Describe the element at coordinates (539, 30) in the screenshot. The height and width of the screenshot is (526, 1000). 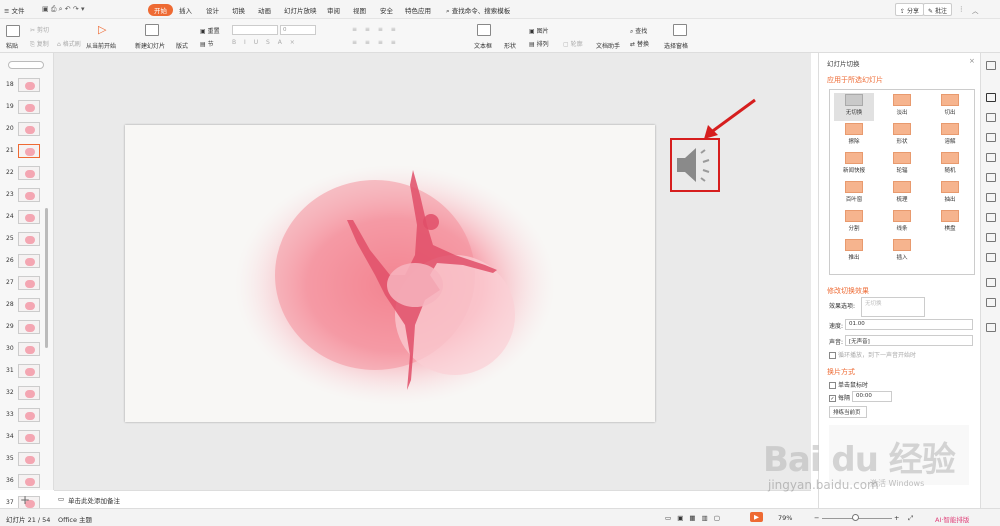
I see `picture-button: ▣ 图片` at that location.